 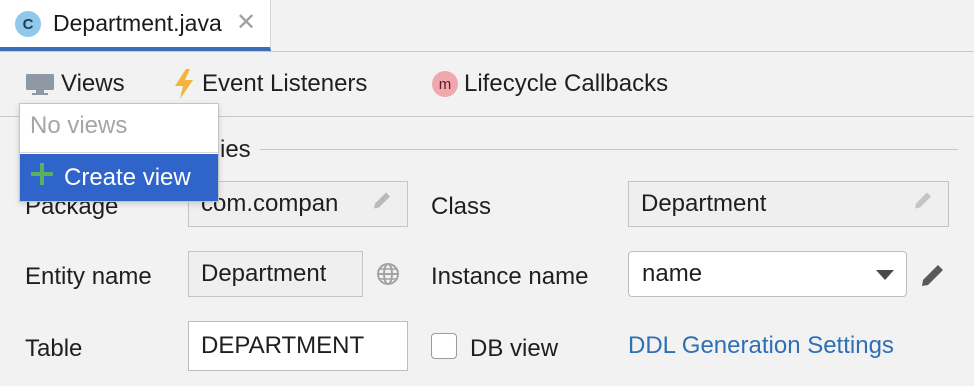 I want to click on package-field: com.compan, so click(x=298, y=204).